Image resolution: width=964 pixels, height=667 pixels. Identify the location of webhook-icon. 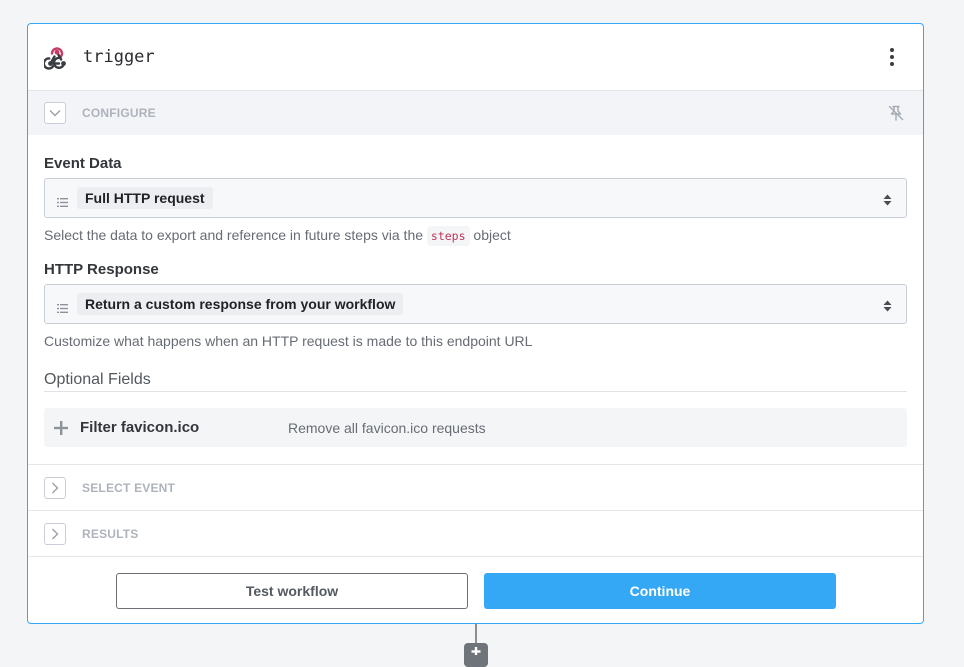
(56, 57).